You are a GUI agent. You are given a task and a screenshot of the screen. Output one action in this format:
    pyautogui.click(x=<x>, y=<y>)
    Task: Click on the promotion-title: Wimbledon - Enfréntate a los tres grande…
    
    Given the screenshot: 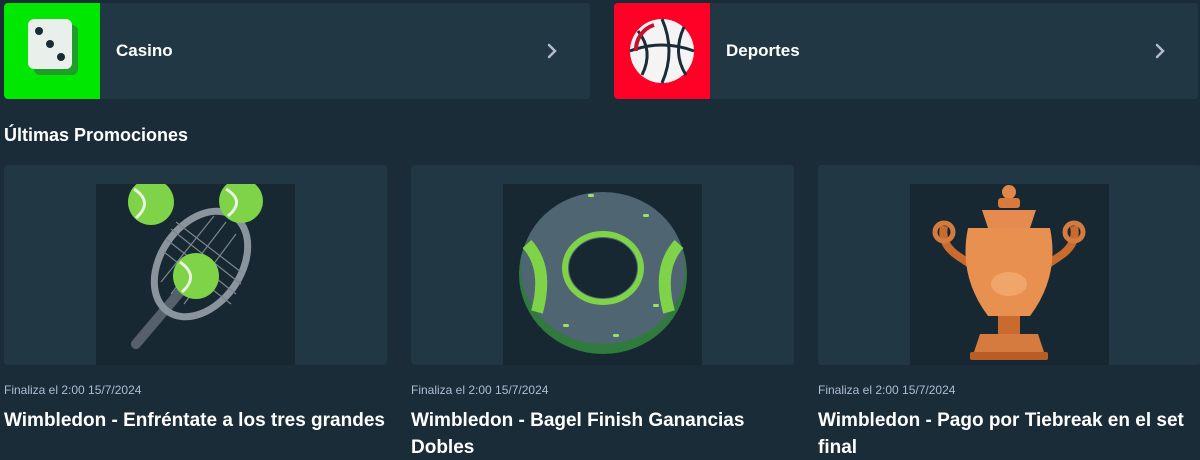 What is the action you would take?
    pyautogui.click(x=195, y=420)
    